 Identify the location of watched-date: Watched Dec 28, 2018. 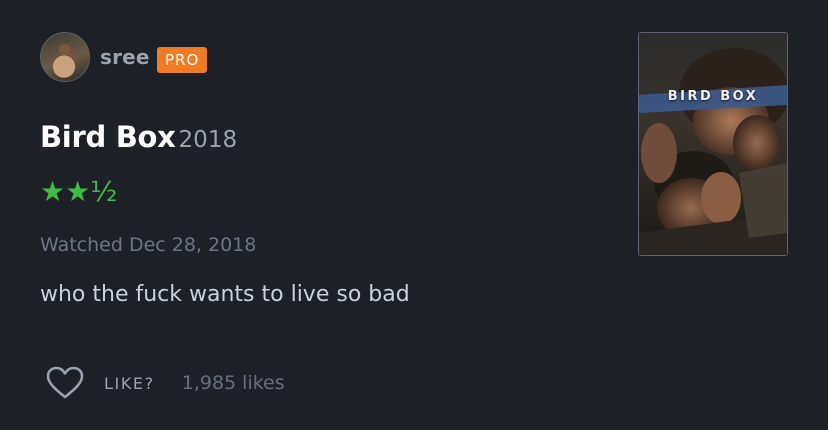
(148, 245).